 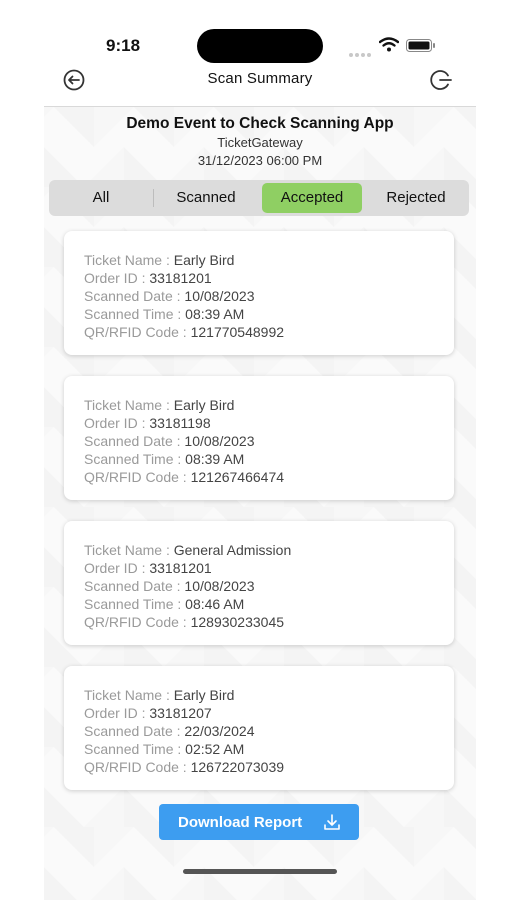 I want to click on order-id-row: Order ID : 33181198, so click(x=147, y=423).